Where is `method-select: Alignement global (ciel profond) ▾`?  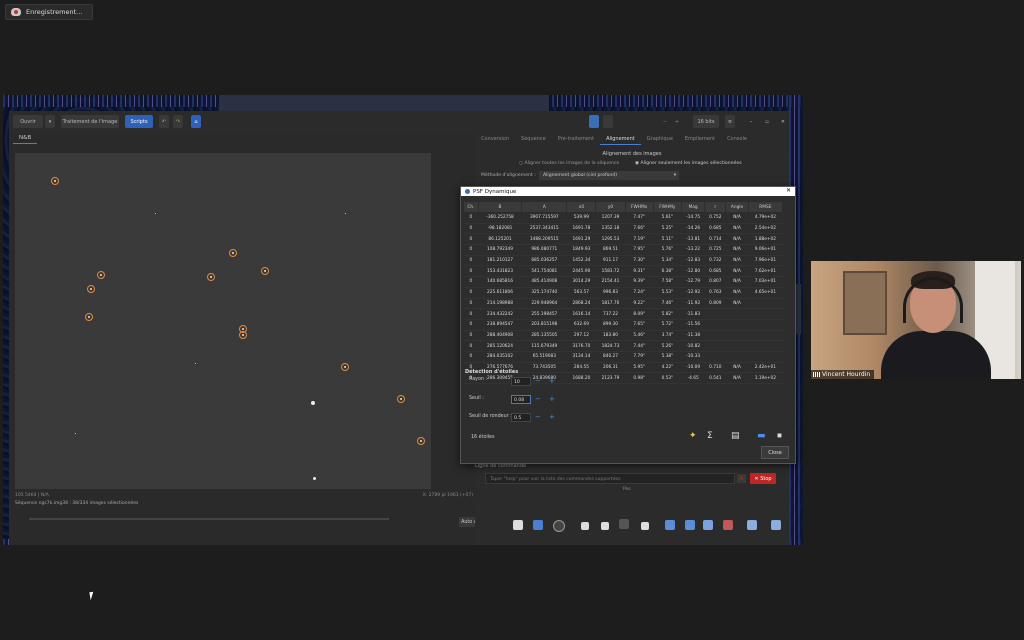
method-select: Alignement global (ciel profond) ▾ is located at coordinates (609, 175).